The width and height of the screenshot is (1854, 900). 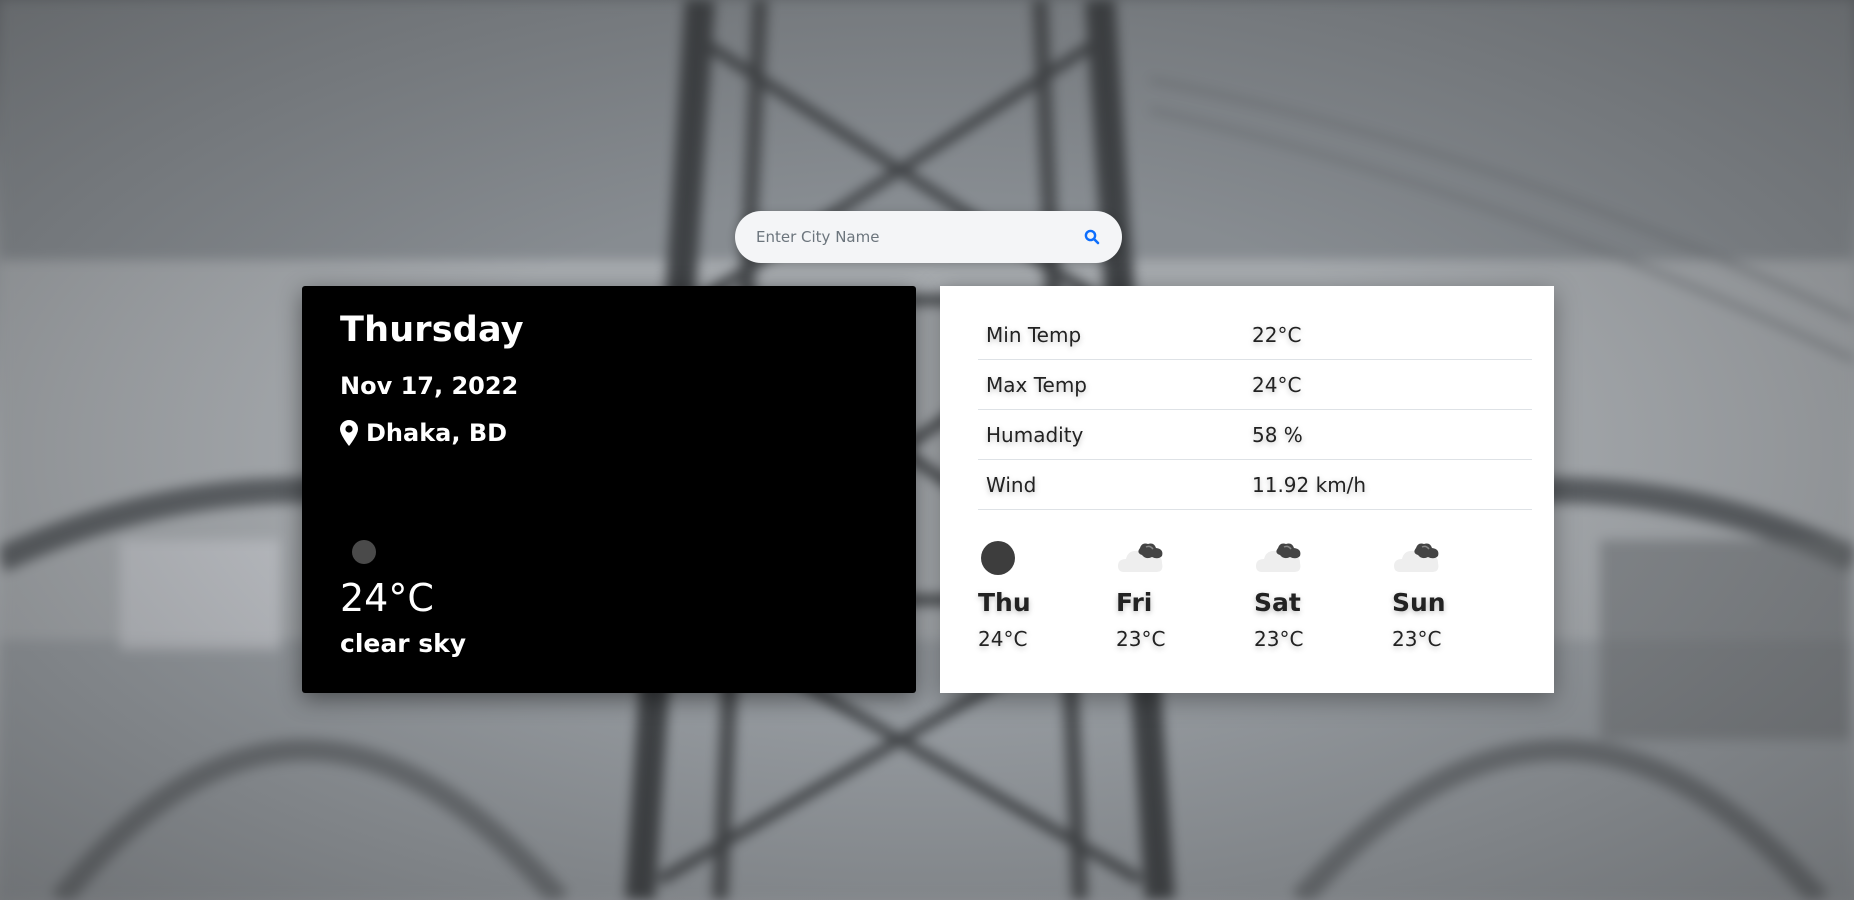 I want to click on forecast-list: Thu 24°C Fri 23°C Sat 23°C Sun 23°C, so click(x=1258, y=593).